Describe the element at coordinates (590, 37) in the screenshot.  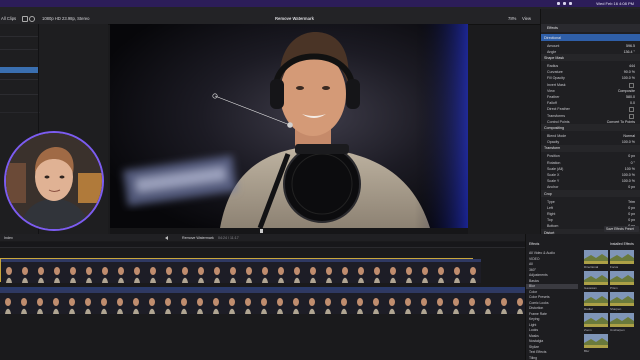
I see `inspector-section-0: Directional` at that location.